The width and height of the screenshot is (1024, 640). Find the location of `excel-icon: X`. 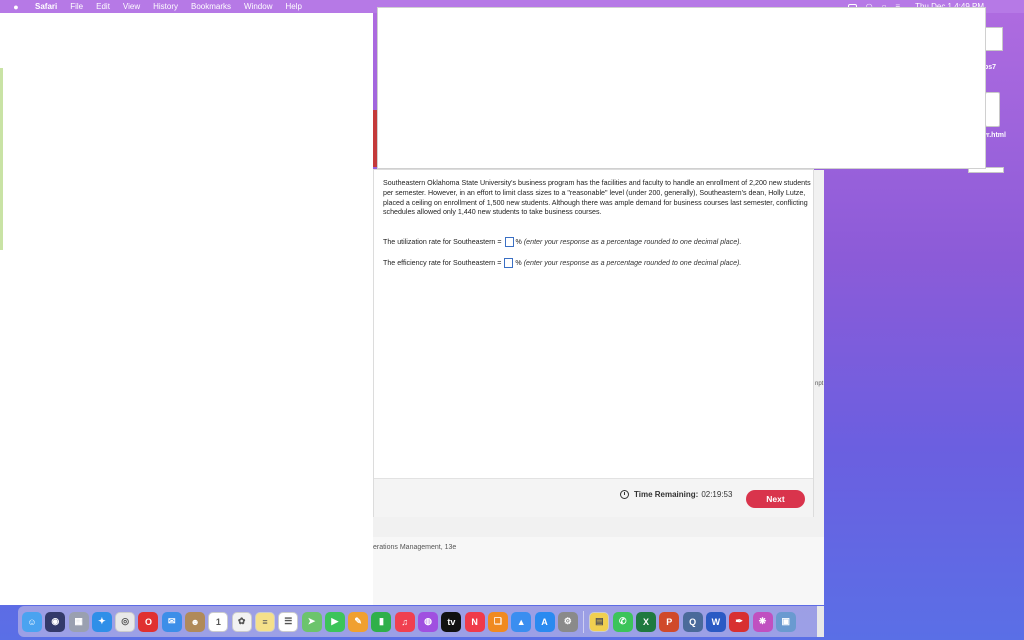

excel-icon: X is located at coordinates (646, 621).